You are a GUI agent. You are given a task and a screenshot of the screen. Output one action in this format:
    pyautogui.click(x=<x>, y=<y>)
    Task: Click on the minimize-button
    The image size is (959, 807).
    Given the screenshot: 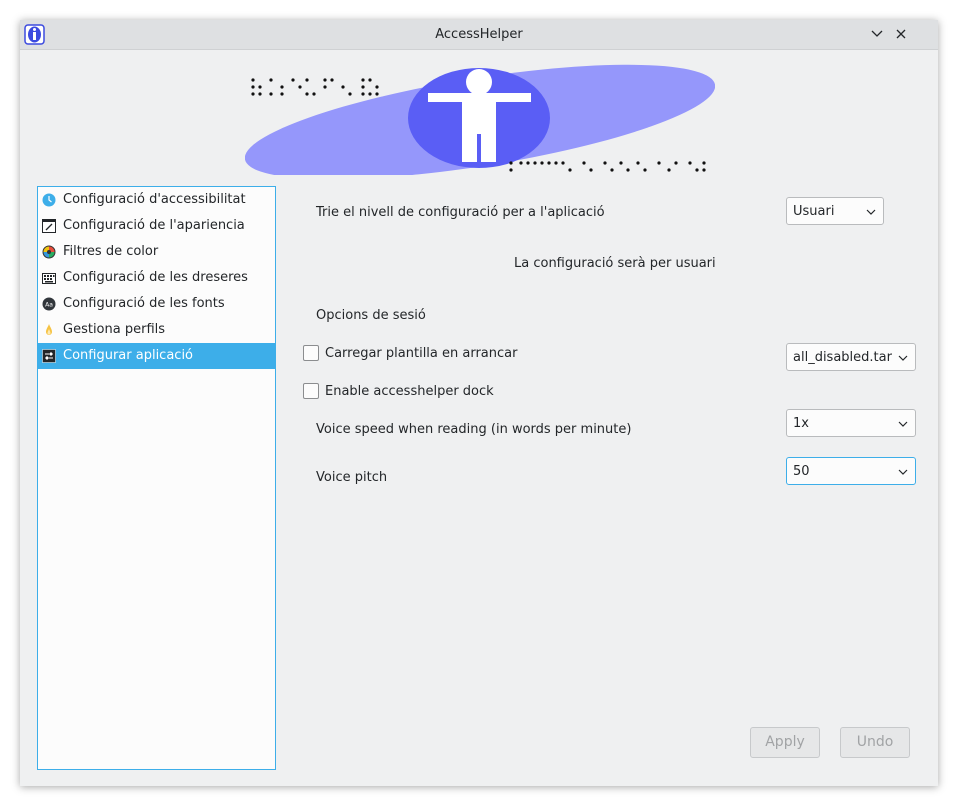 What is the action you would take?
    pyautogui.click(x=877, y=34)
    